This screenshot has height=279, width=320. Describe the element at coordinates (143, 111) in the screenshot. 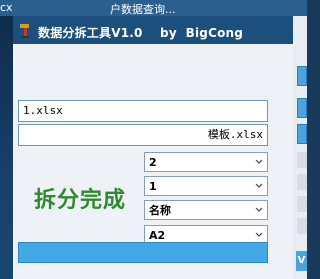

I see `source-file-field: 1.xlsx` at that location.